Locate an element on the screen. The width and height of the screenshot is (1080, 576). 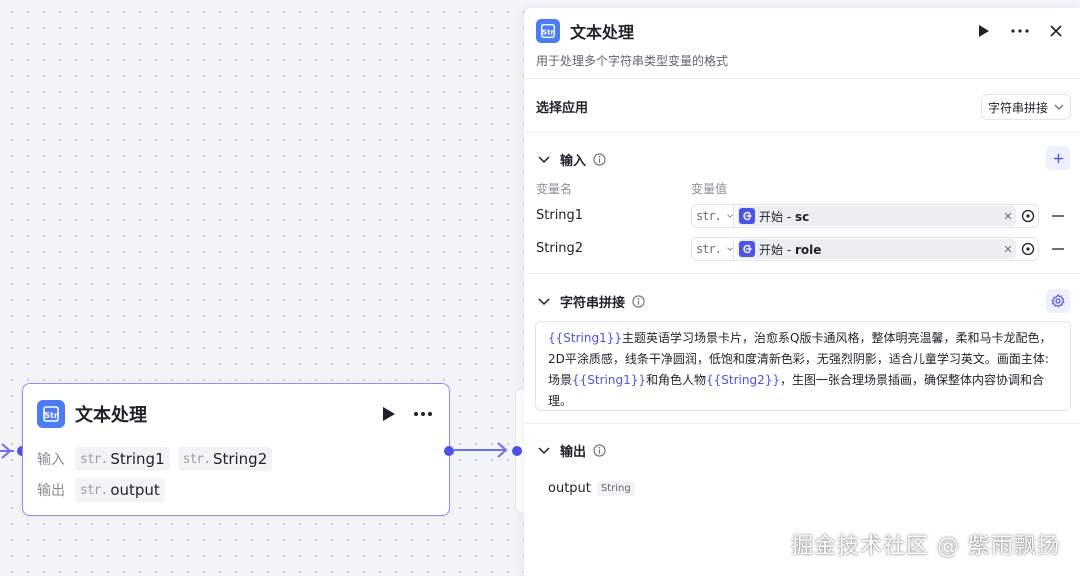
node-input-tag: str. String1 is located at coordinates (122, 459).